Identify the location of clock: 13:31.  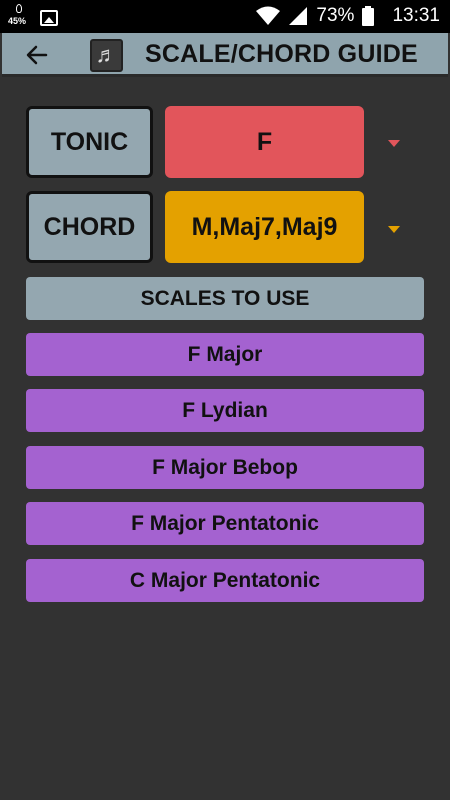
(416, 15).